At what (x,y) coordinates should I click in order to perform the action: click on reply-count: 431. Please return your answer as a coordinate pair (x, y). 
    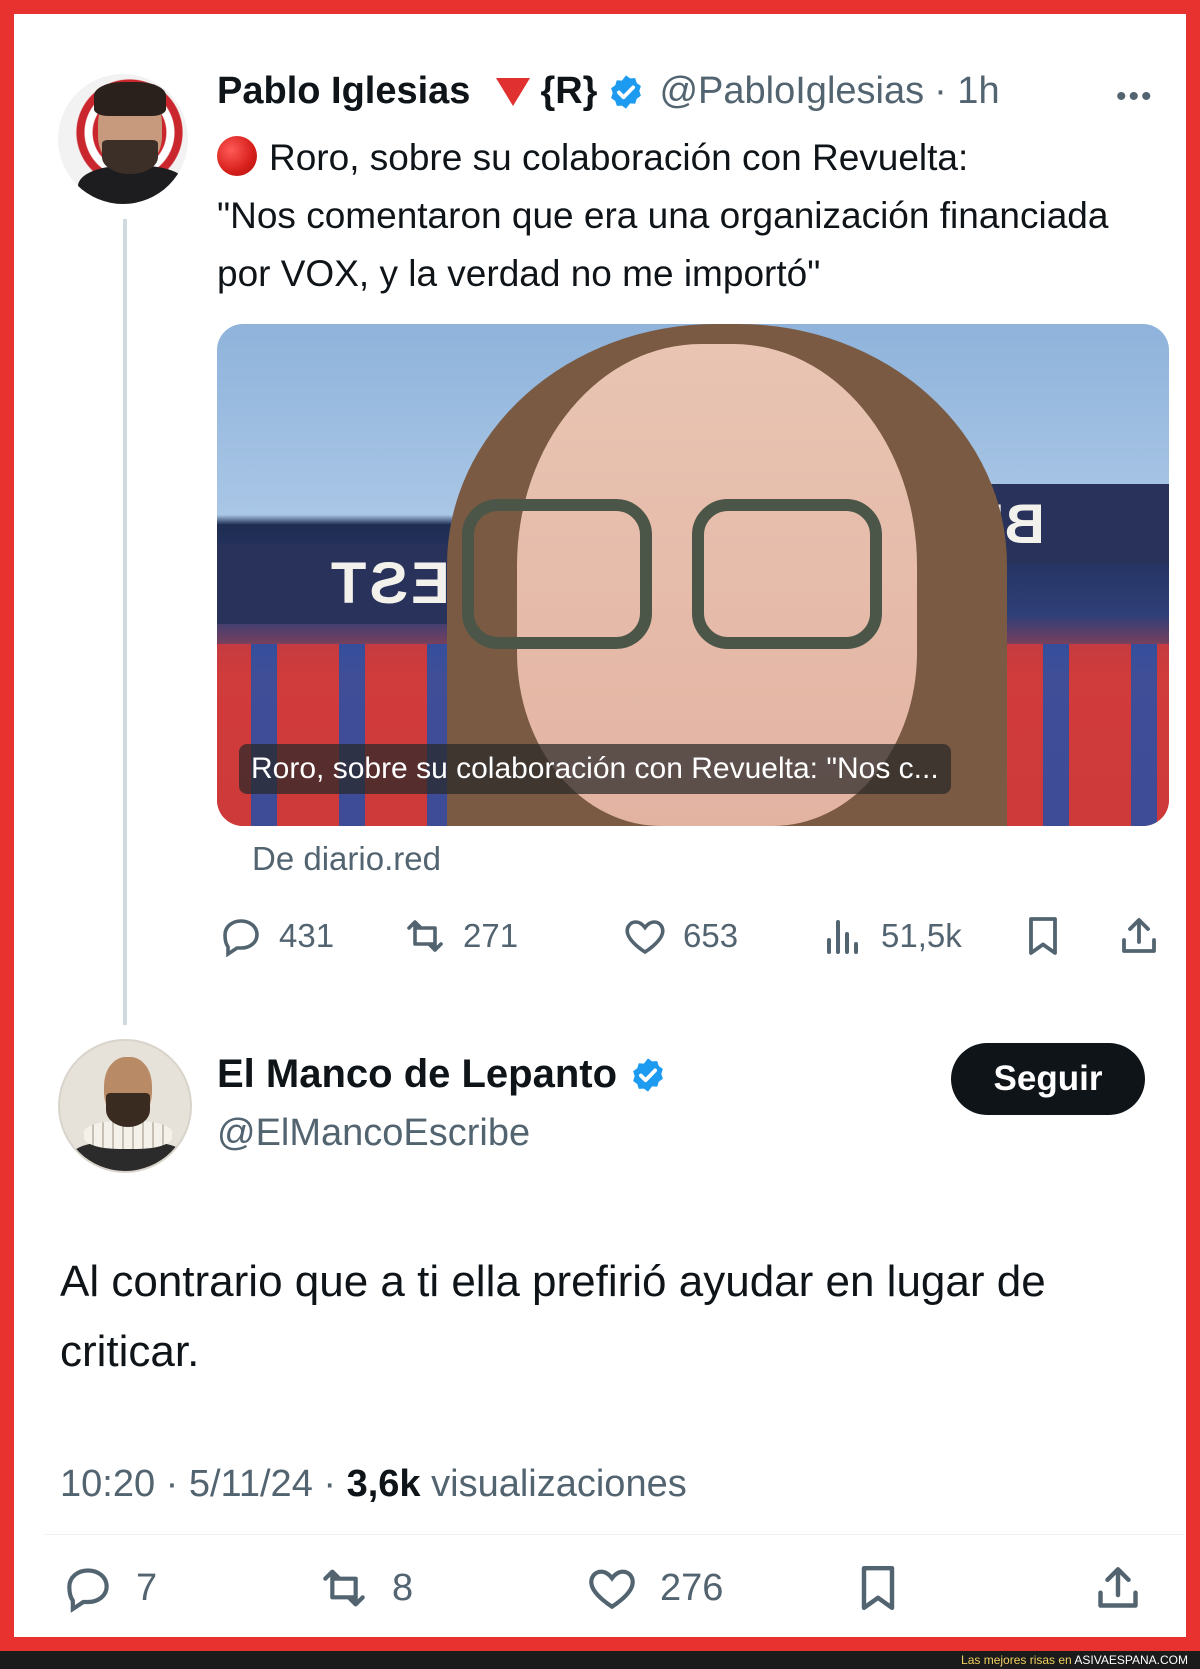
    Looking at the image, I should click on (307, 935).